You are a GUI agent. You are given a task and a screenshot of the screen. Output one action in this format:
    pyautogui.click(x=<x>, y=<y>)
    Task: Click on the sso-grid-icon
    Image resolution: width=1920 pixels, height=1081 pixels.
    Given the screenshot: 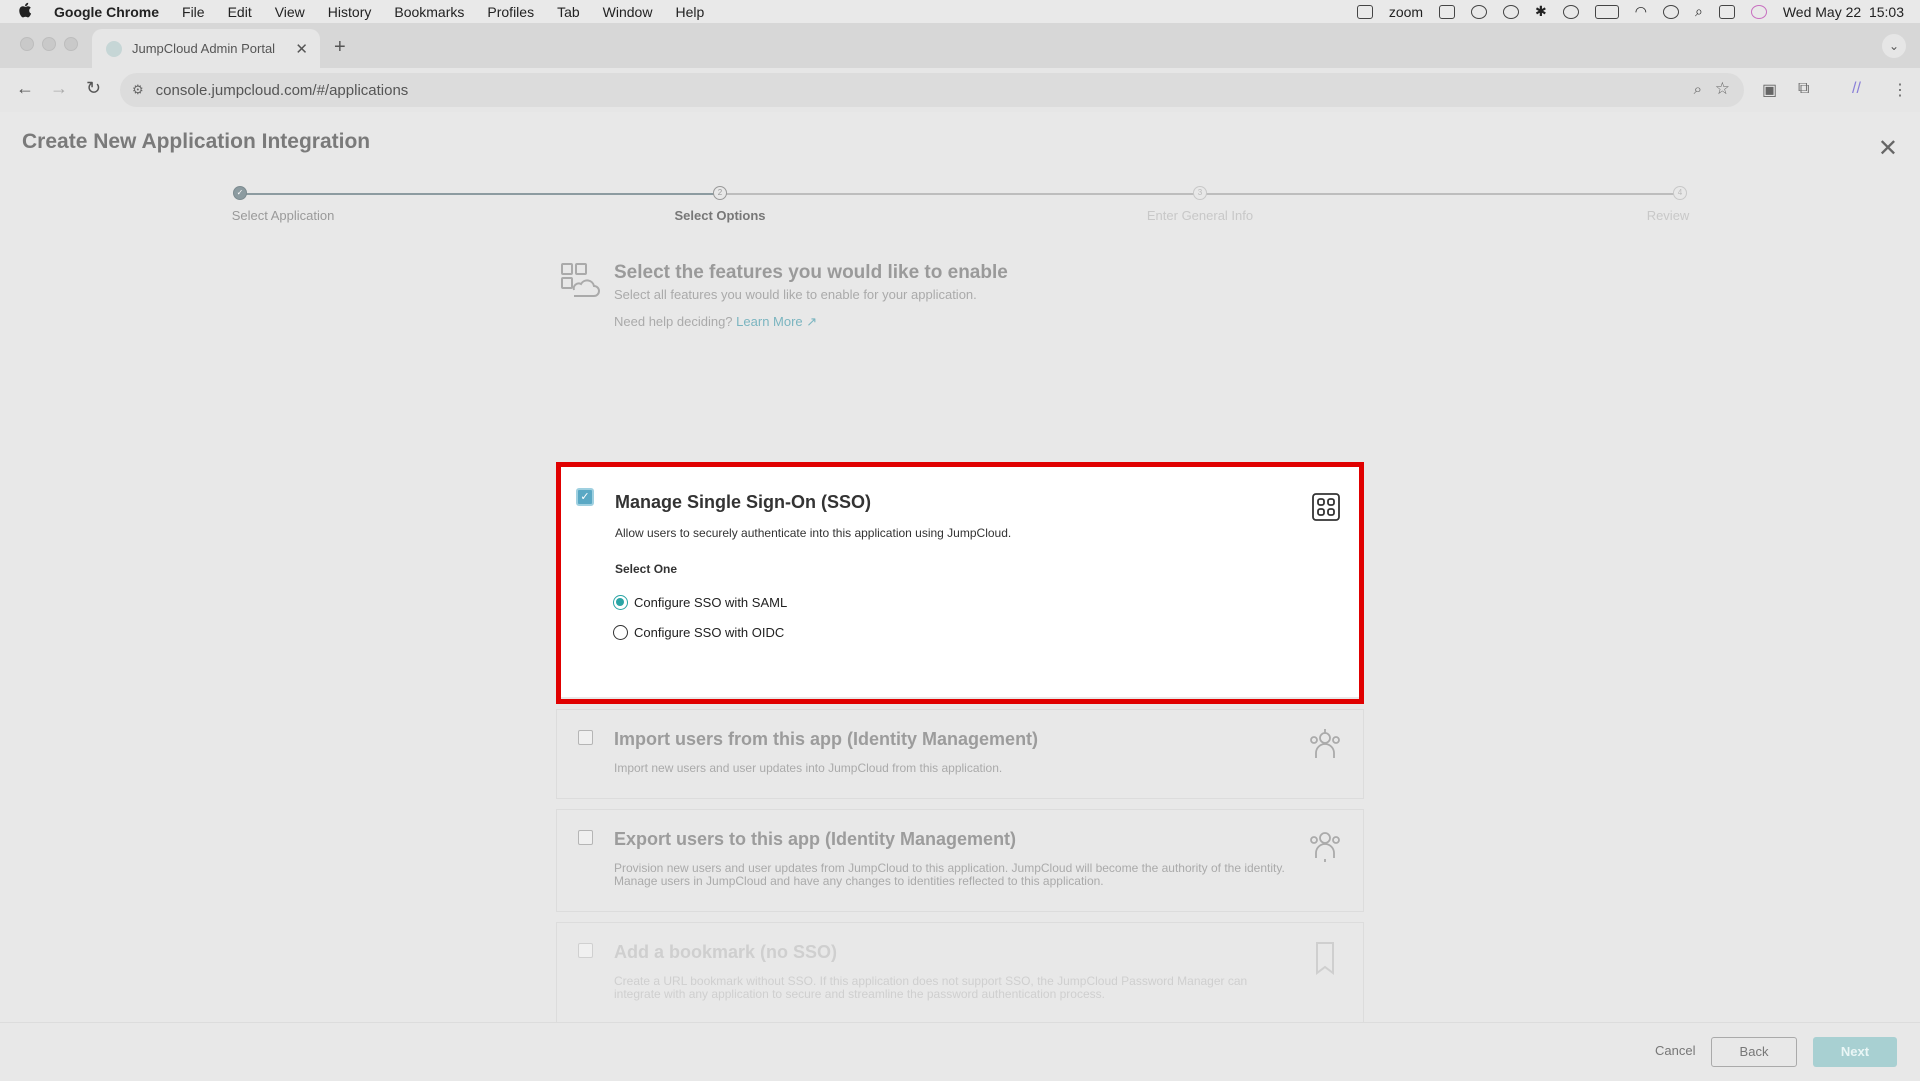 What is the action you would take?
    pyautogui.click(x=1326, y=507)
    